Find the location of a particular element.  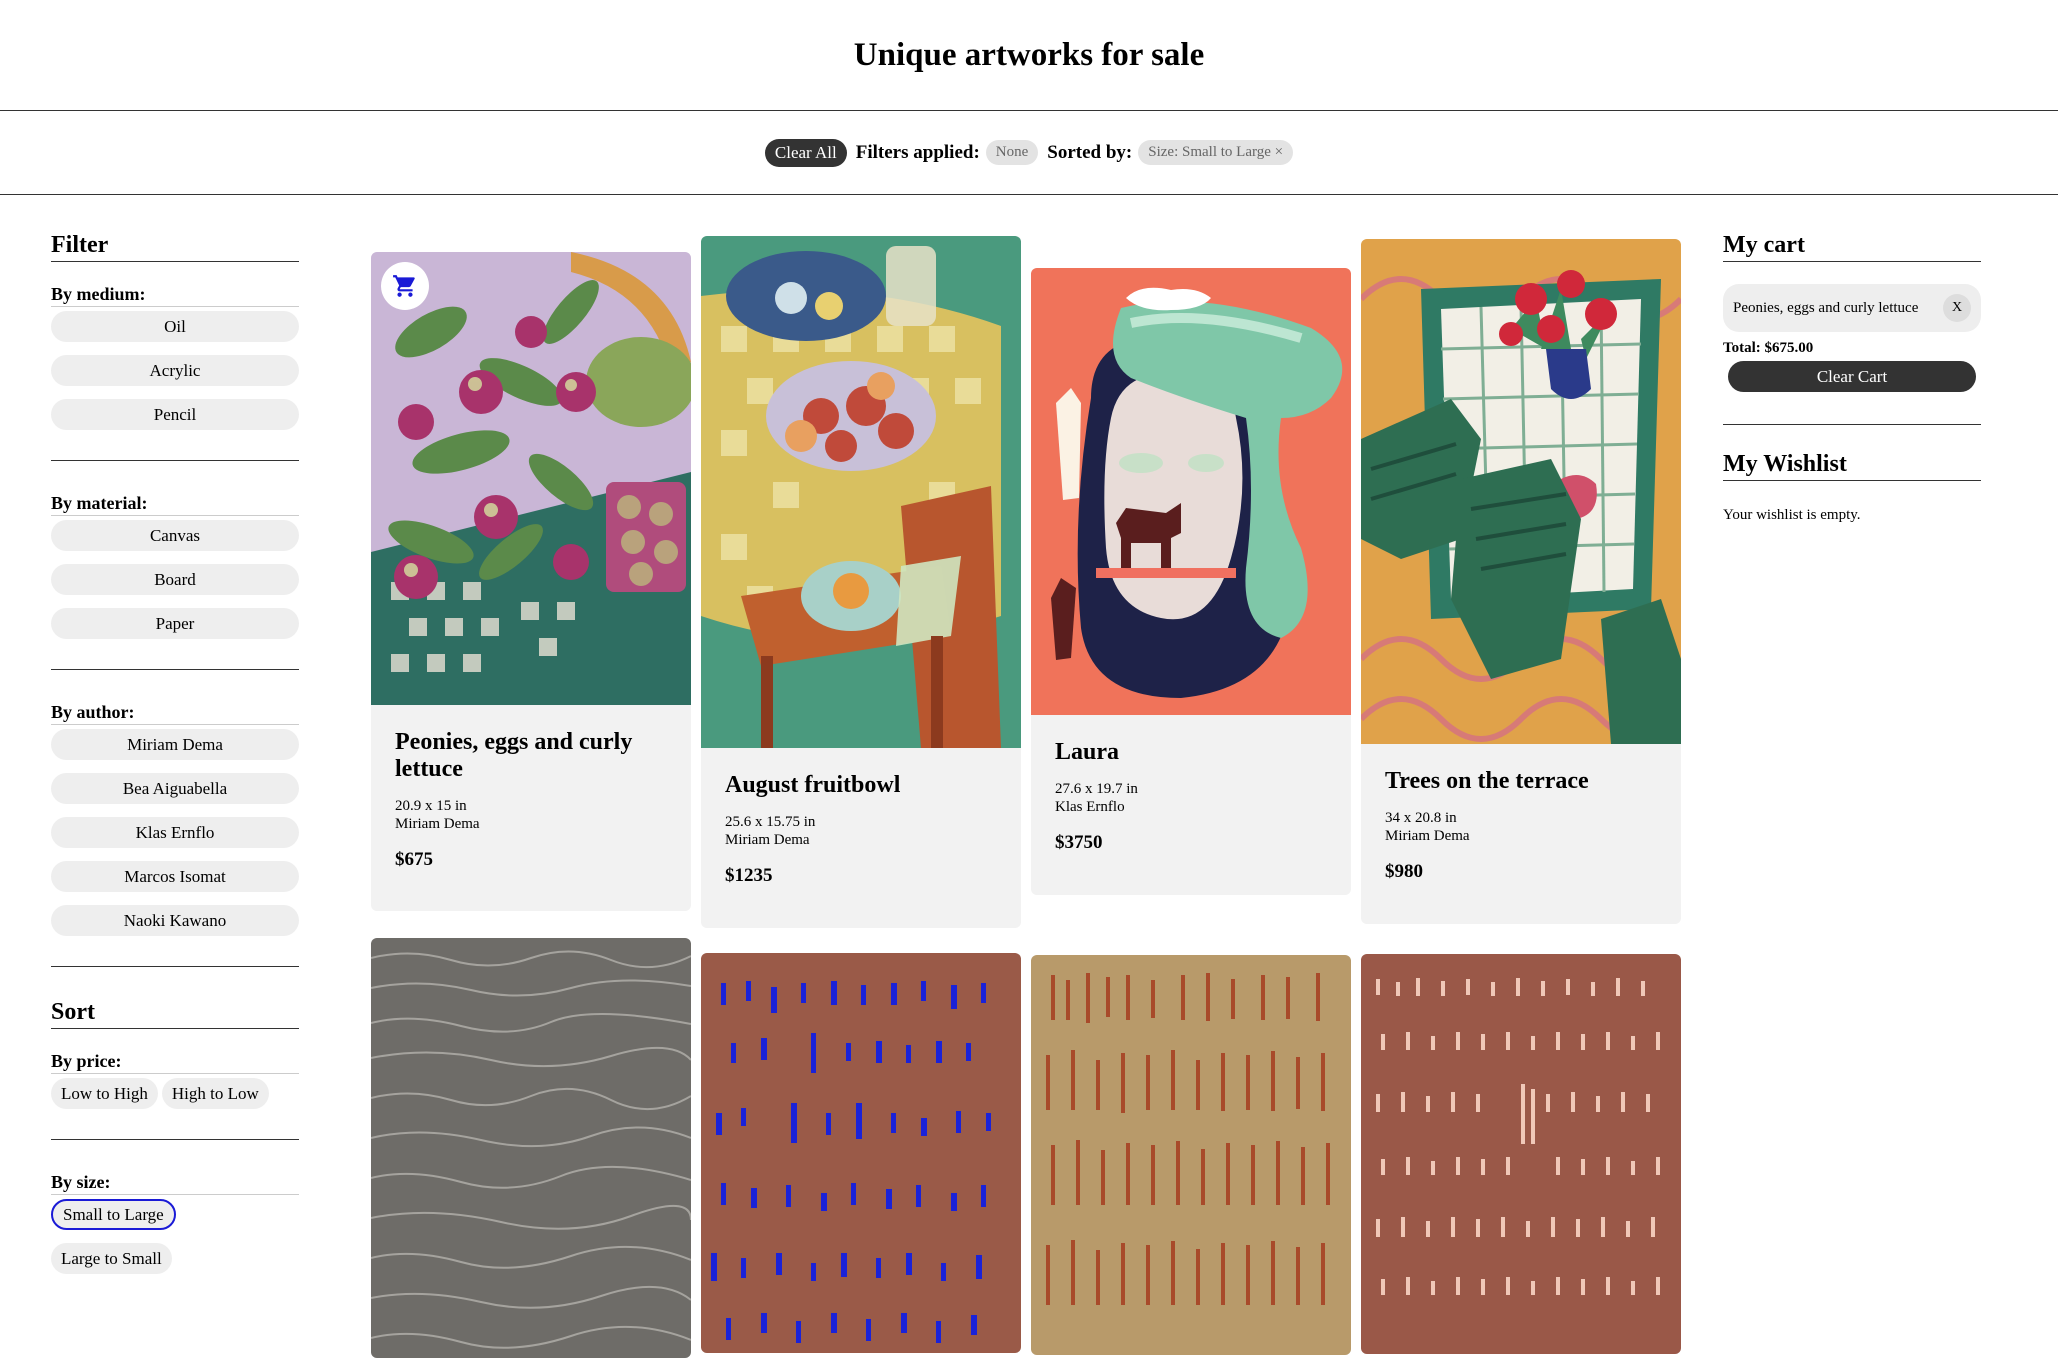

clear-cart-button: Clear Cart is located at coordinates (1852, 376).